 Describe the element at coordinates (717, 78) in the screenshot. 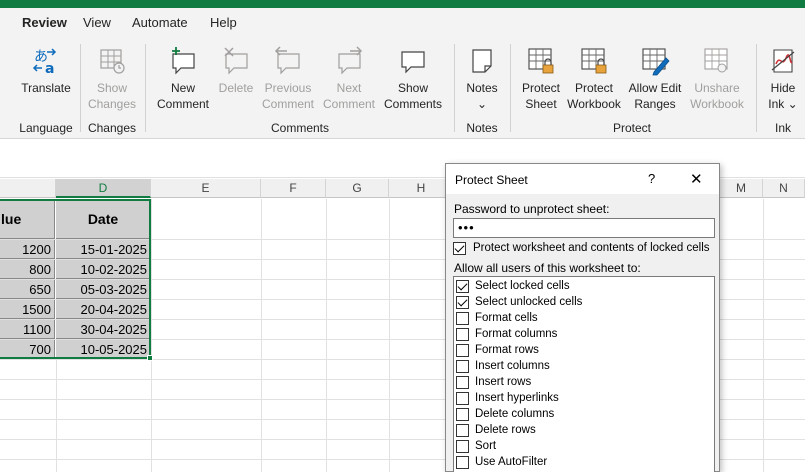

I see `unshare-workbook-button: Unshare Workbook` at that location.